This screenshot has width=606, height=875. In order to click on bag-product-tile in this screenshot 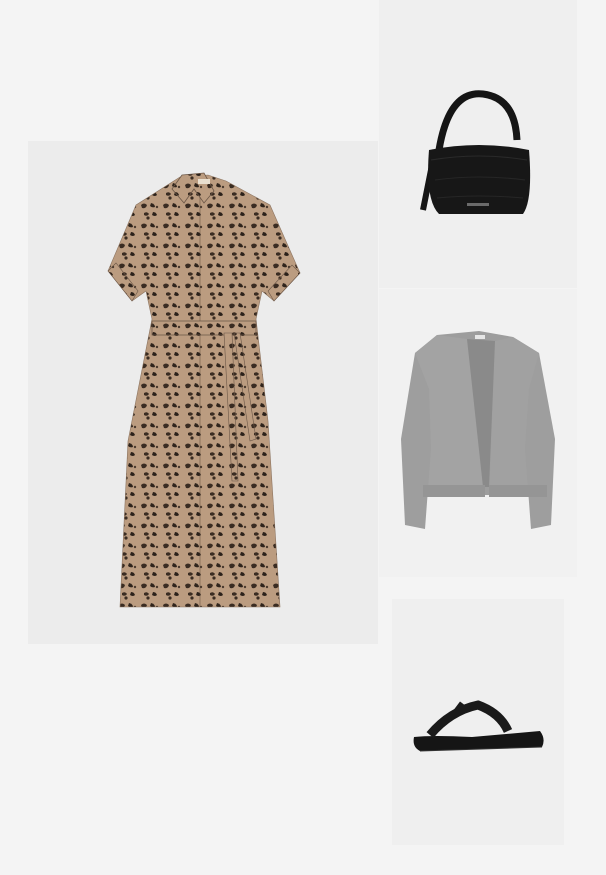, I will do `click(478, 144)`.